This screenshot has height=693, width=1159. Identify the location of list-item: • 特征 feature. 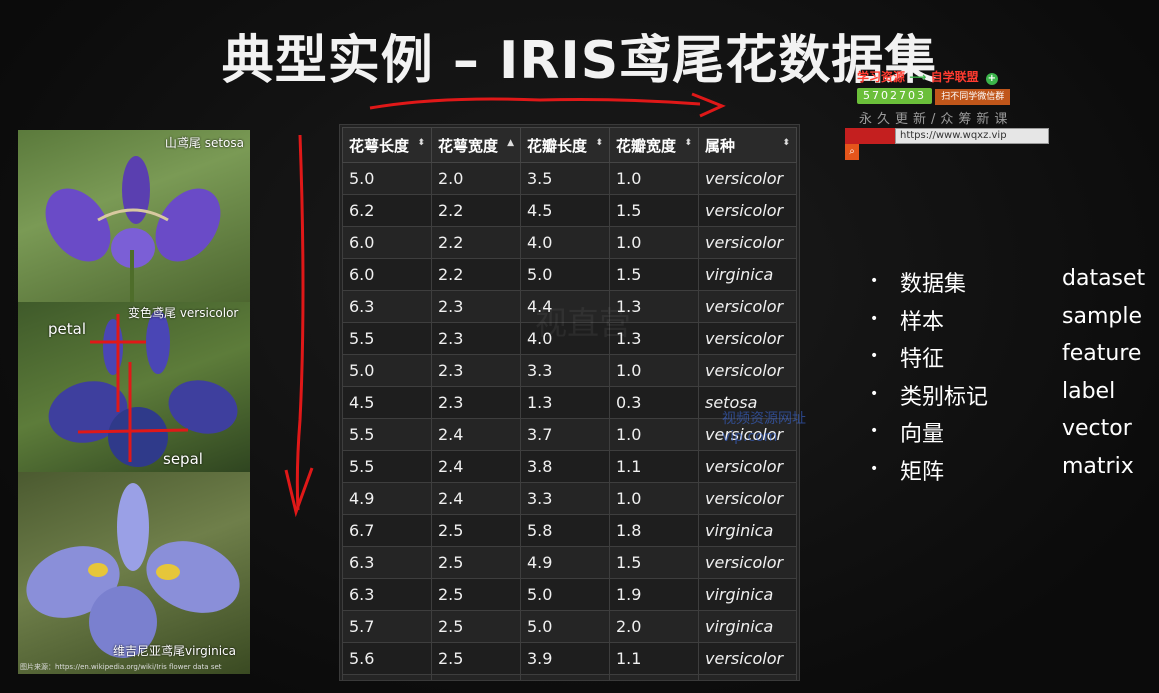
(1006, 357).